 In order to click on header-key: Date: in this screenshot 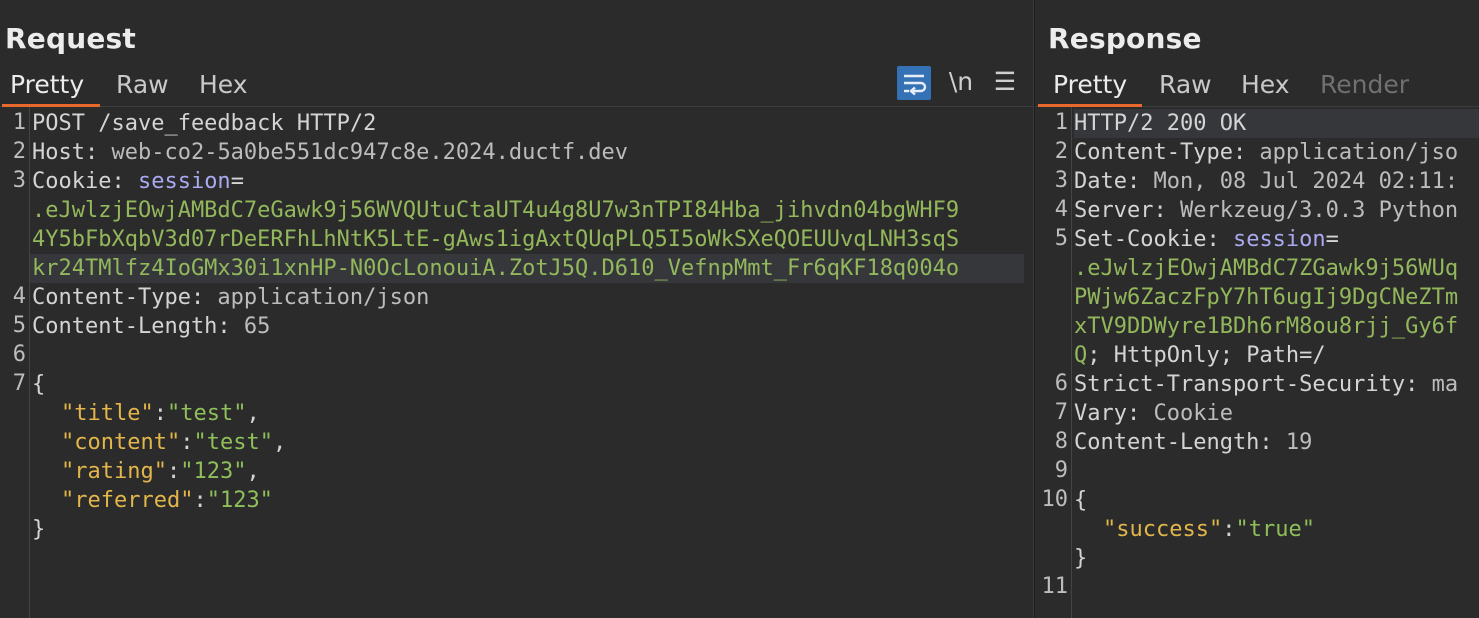, I will do `click(1107, 181)`.